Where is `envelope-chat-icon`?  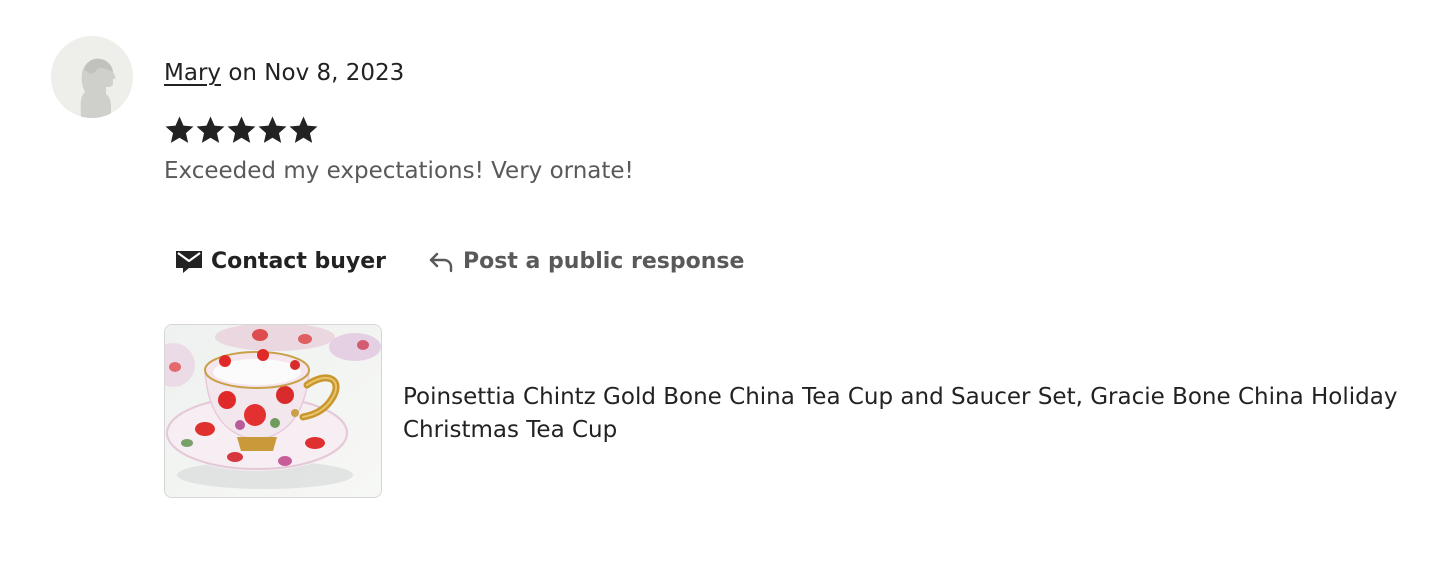 envelope-chat-icon is located at coordinates (189, 262).